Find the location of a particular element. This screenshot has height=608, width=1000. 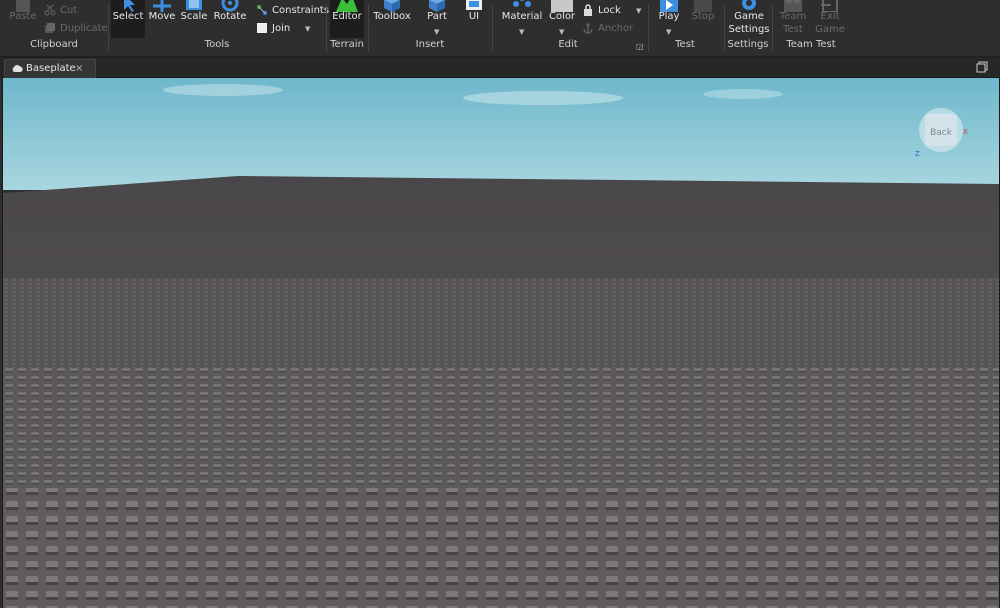

terrain-editor-button: Editor is located at coordinates (347, 19).